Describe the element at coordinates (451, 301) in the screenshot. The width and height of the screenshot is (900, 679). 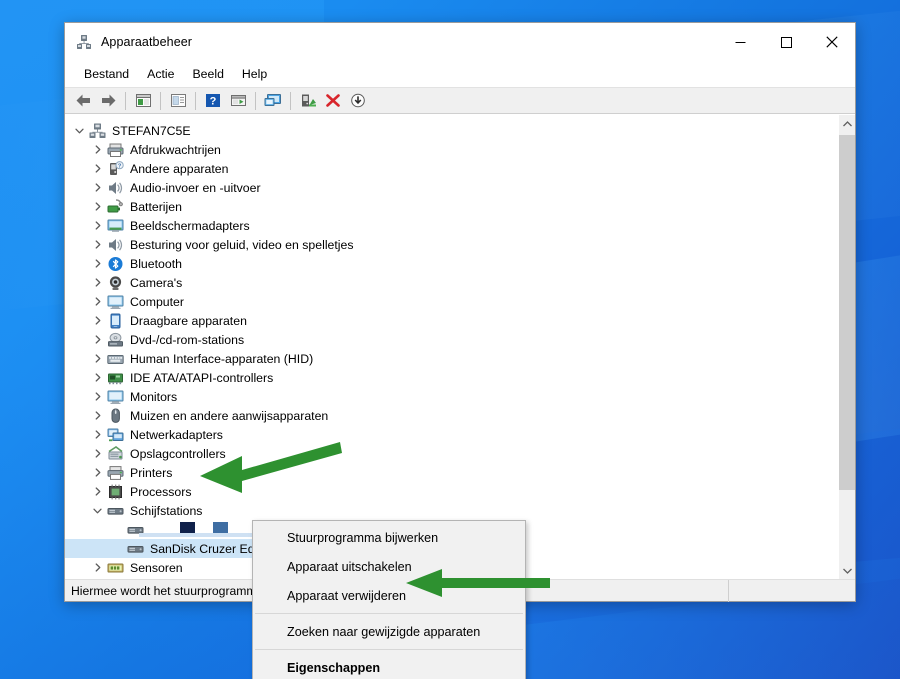
I see `tree-item-computer: Computer` at that location.